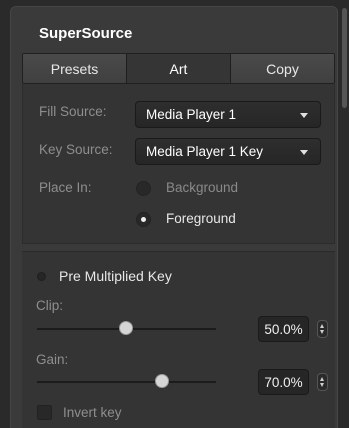  Describe the element at coordinates (322, 329) in the screenshot. I see `clip-stepper-icon` at that location.